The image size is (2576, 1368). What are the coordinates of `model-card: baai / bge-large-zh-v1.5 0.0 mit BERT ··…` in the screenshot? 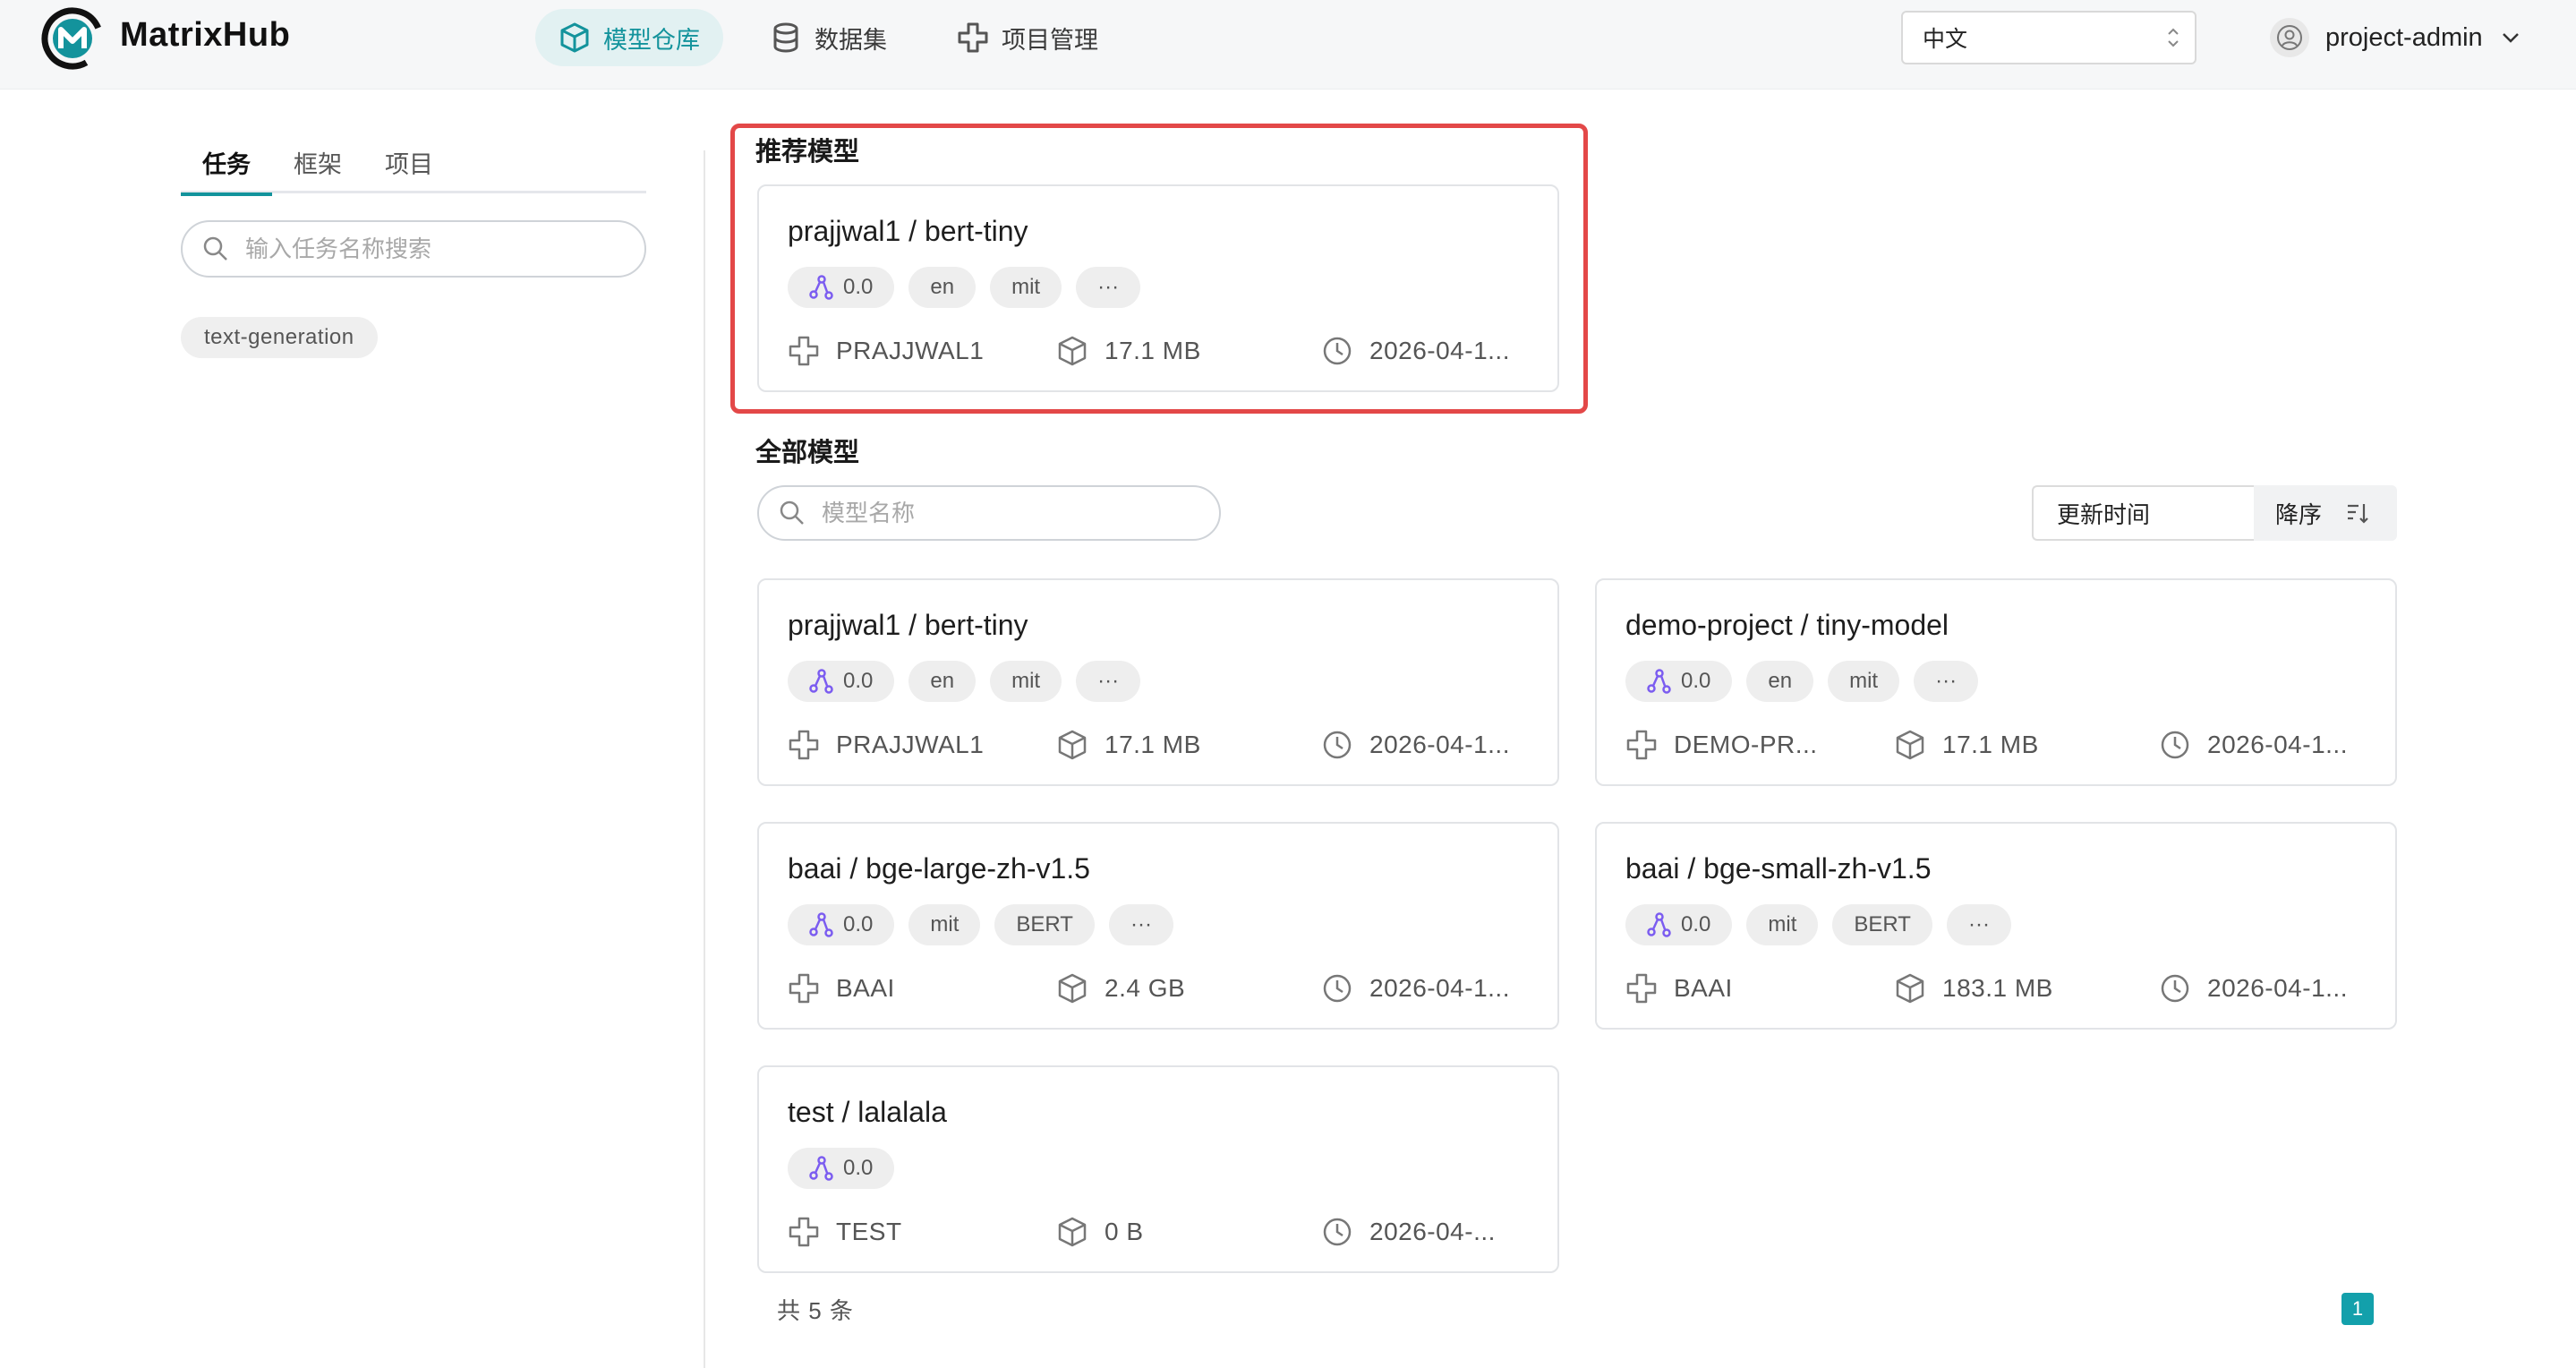 It's located at (1158, 926).